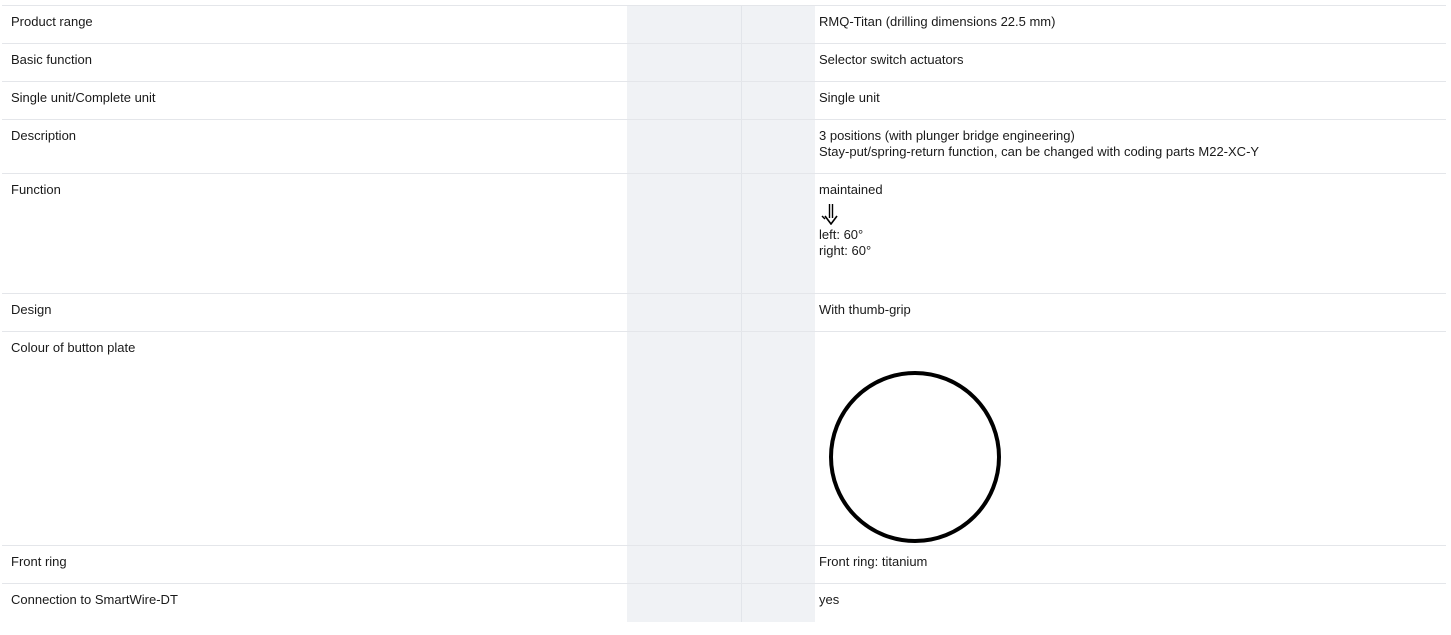  What do you see at coordinates (851, 189) in the screenshot?
I see `function-value: maintained` at bounding box center [851, 189].